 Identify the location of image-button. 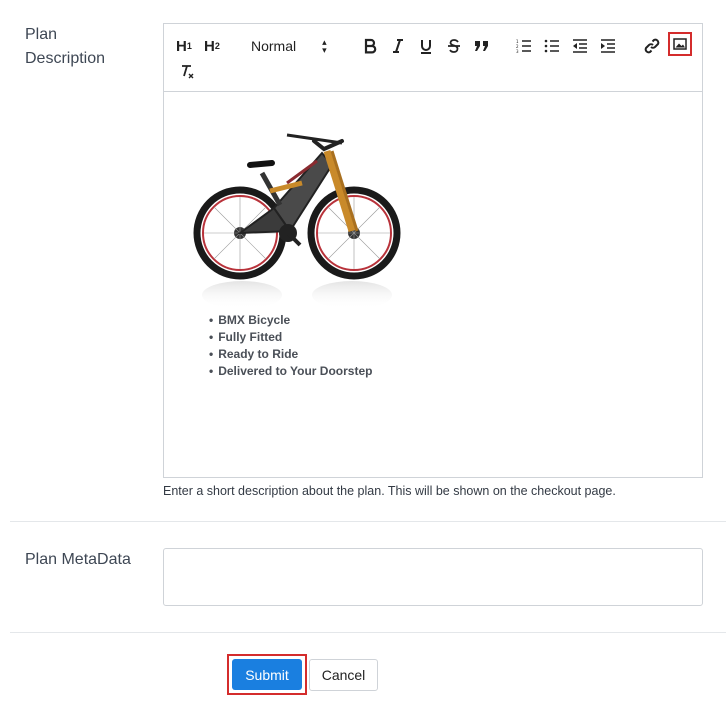
(680, 44).